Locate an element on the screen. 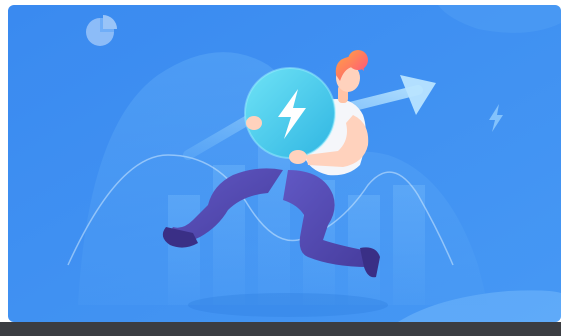 Image resolution: width=561 pixels, height=336 pixels. hair-bun is located at coordinates (358, 60).